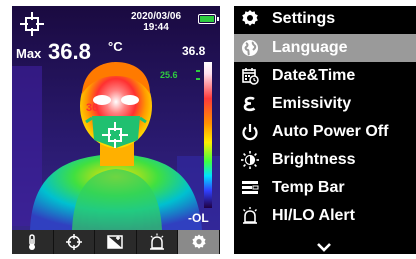  Describe the element at coordinates (115, 46) in the screenshot. I see `temperature-unit: °C` at that location.